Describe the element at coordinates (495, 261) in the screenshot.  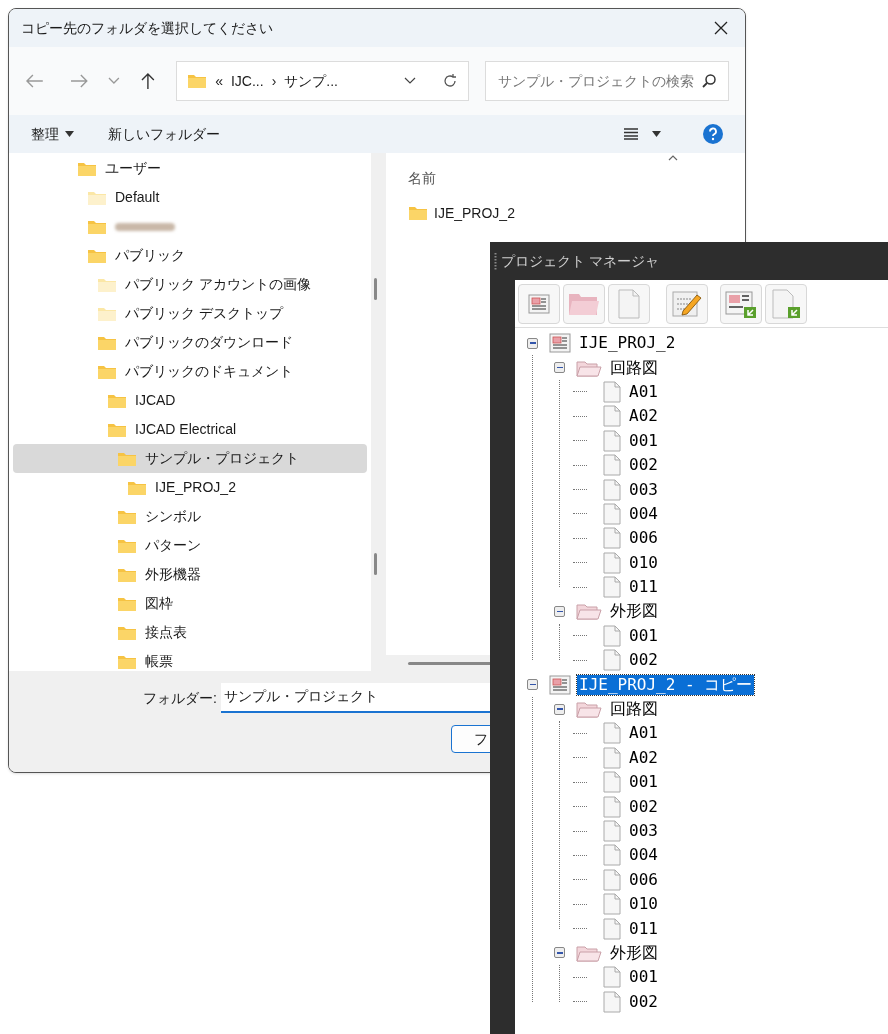
I see `grip-icon` at that location.